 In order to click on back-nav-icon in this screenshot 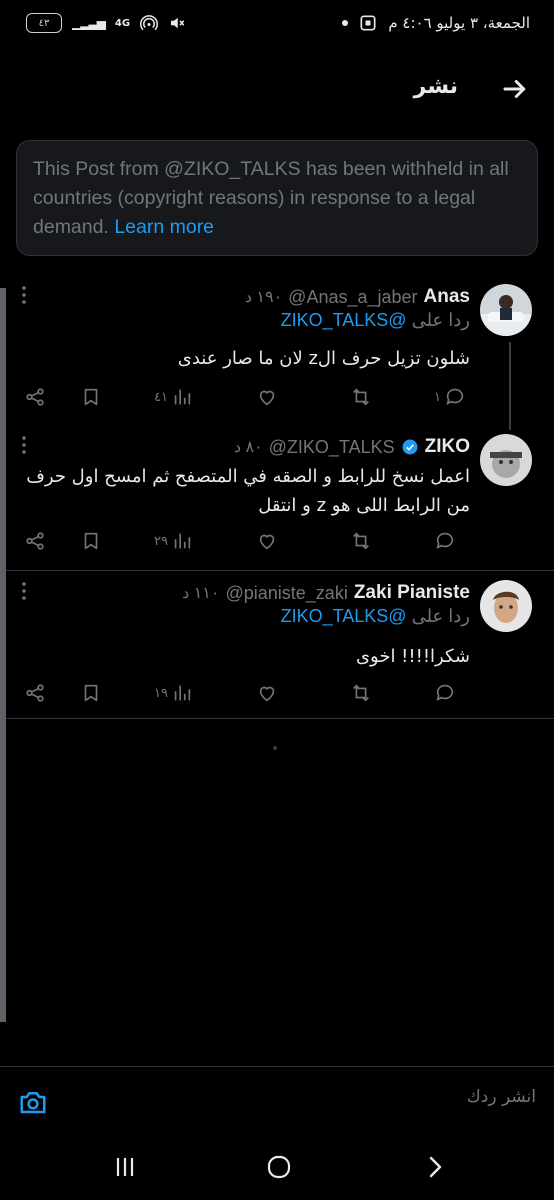, I will do `click(435, 1167)`.